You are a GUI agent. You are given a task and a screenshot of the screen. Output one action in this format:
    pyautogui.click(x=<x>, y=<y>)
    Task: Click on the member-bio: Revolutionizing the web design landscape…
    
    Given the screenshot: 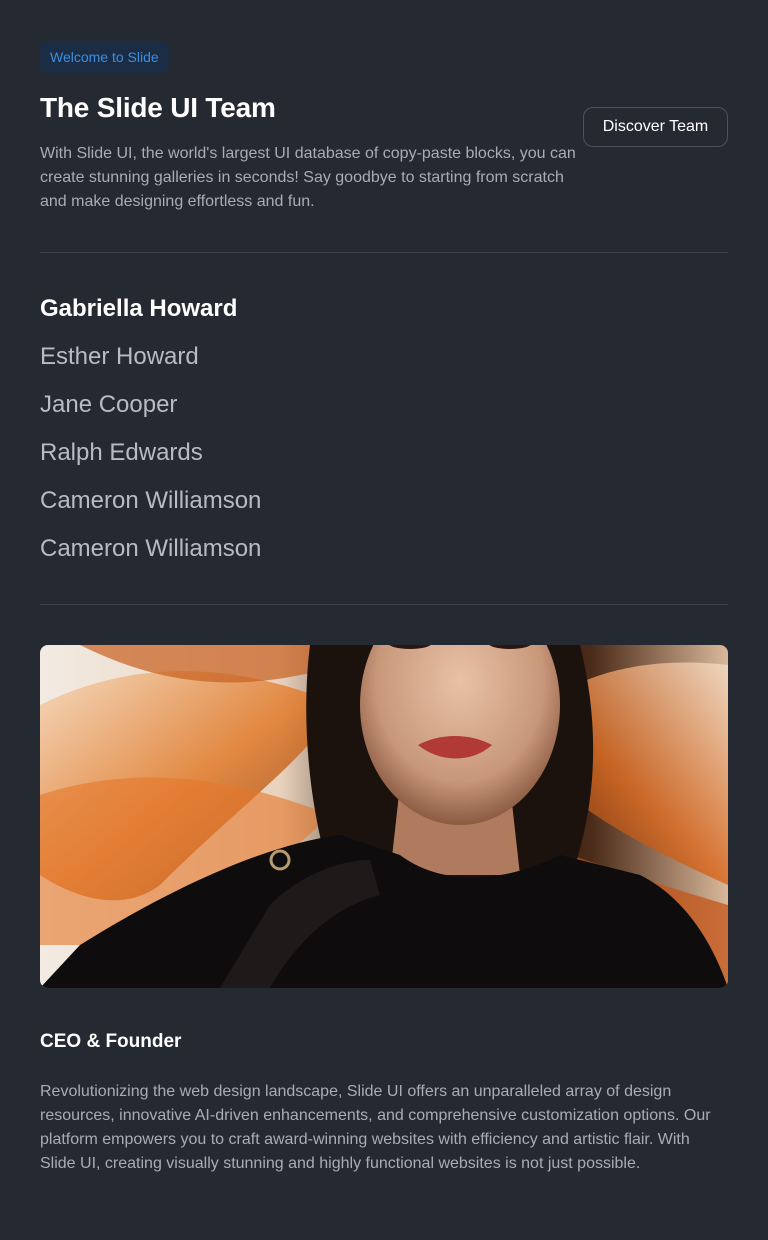 What is the action you would take?
    pyautogui.click(x=375, y=1127)
    